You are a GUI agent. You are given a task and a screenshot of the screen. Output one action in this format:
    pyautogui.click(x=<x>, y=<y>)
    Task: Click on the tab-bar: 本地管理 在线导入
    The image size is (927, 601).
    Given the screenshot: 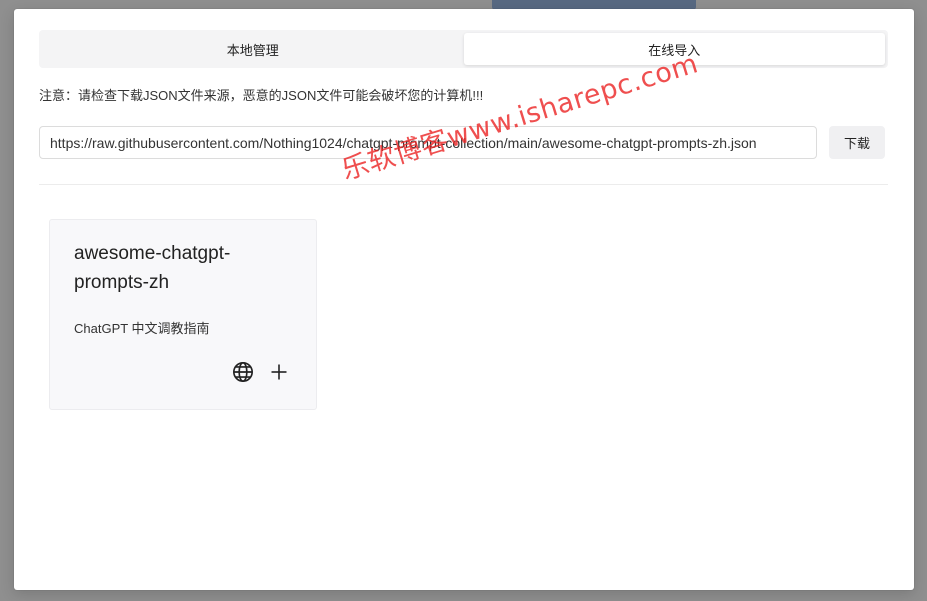 What is the action you would take?
    pyautogui.click(x=463, y=49)
    